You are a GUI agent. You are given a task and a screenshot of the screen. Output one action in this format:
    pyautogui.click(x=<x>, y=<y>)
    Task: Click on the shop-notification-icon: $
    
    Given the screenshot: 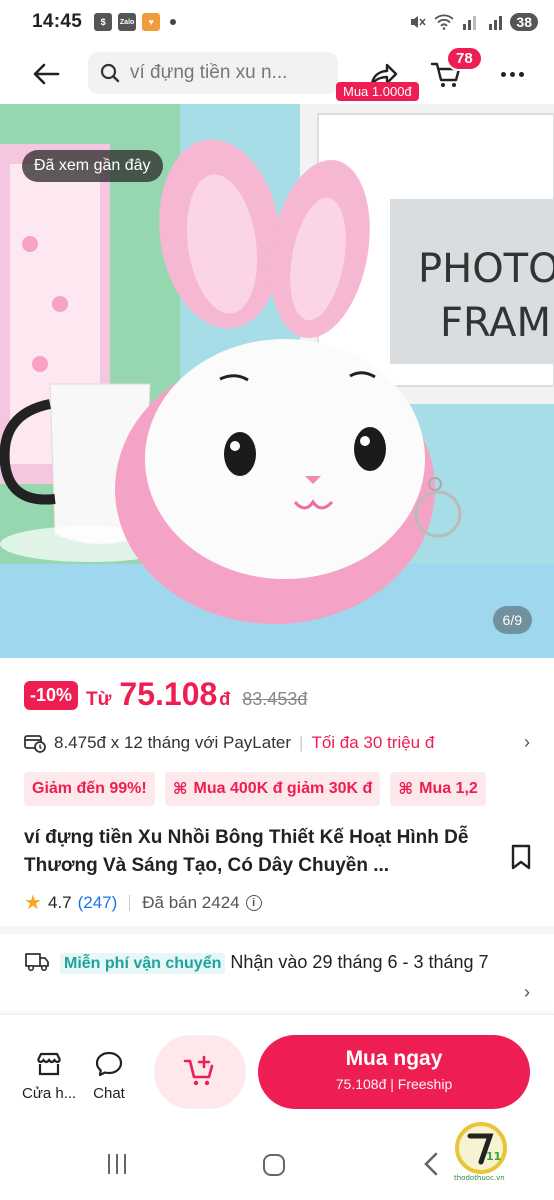 What is the action you would take?
    pyautogui.click(x=103, y=22)
    